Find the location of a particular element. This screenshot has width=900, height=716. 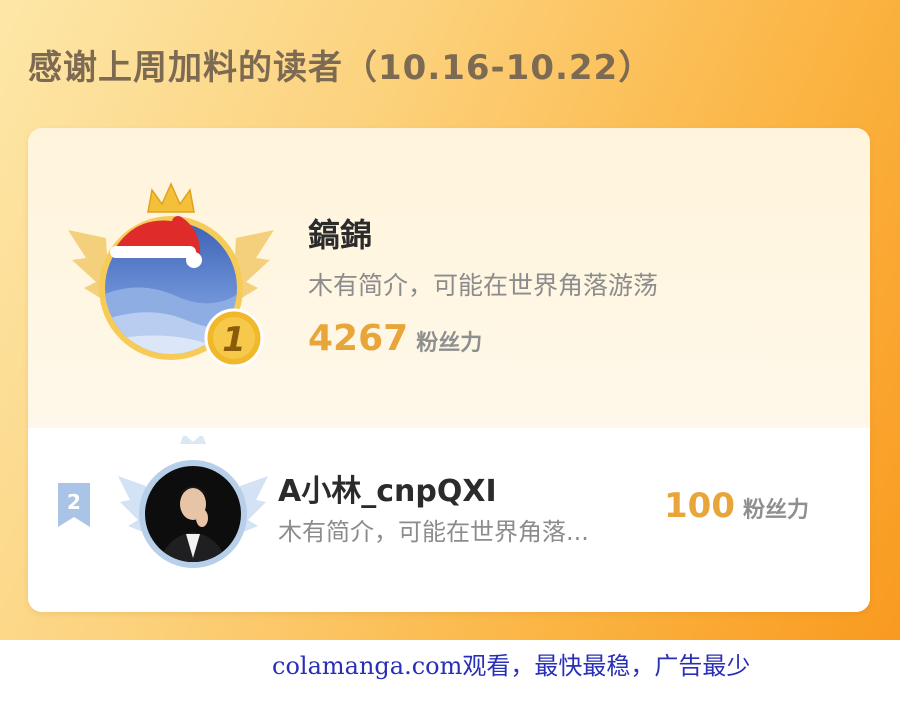

rank-2-ribbon-icon: 2 is located at coordinates (74, 505).